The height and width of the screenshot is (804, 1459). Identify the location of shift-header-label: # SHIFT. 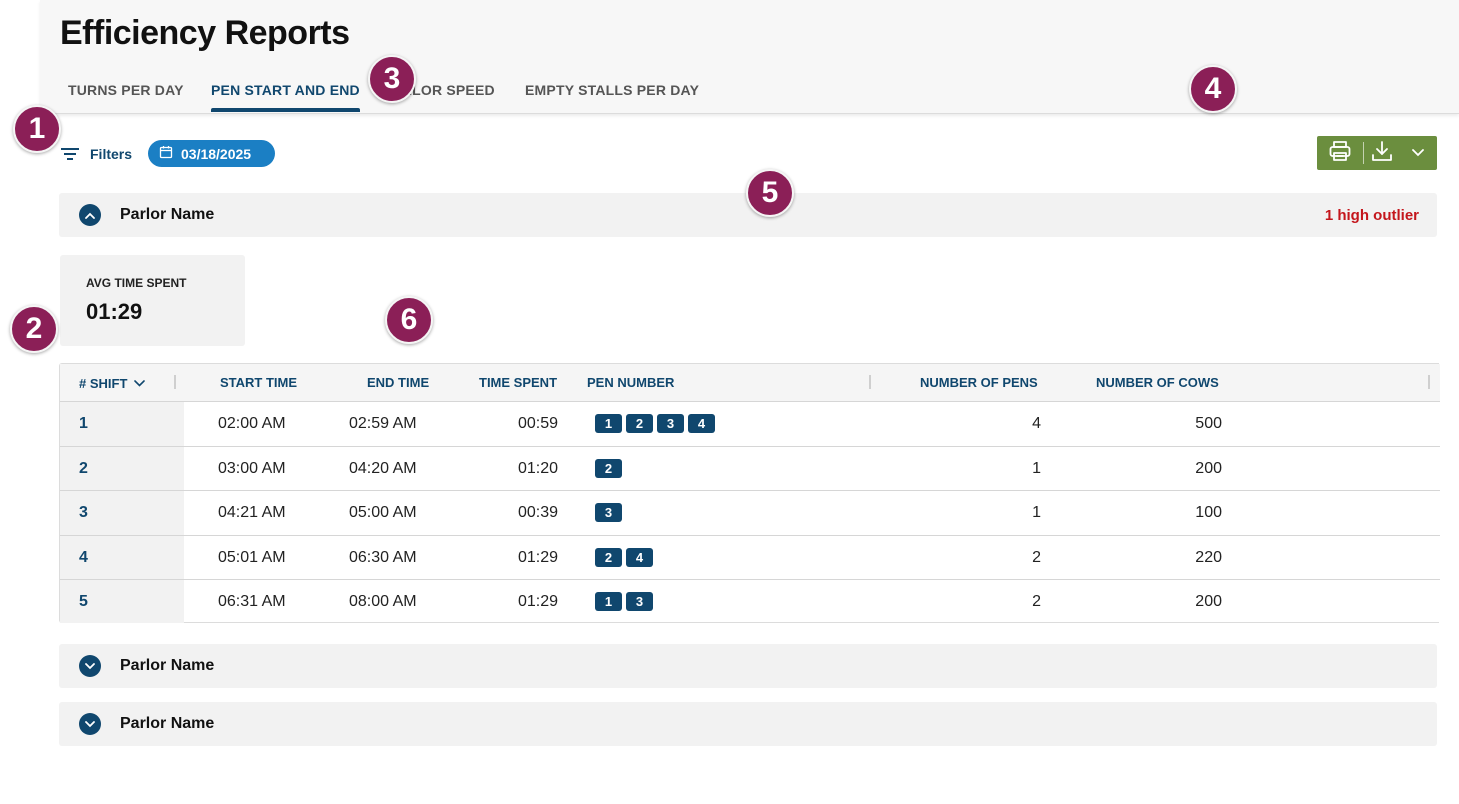
(103, 383).